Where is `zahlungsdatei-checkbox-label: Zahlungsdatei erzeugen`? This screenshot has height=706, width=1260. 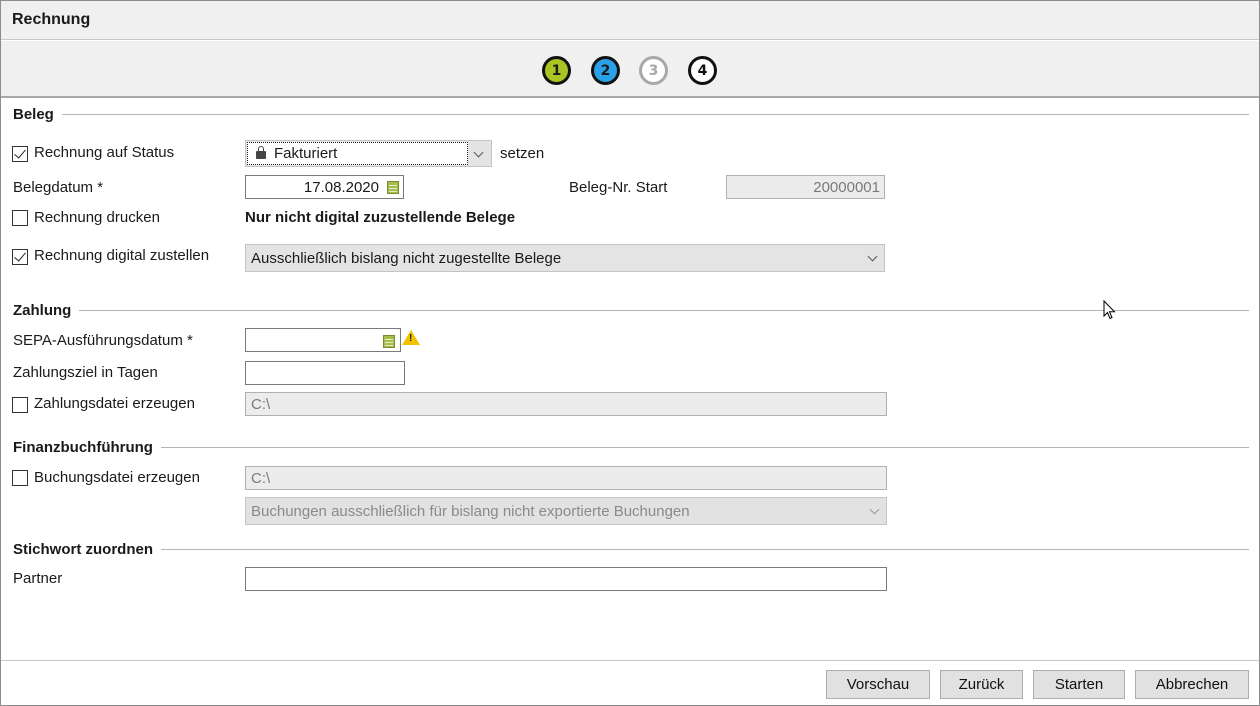
zahlungsdatei-checkbox-label: Zahlungsdatei erzeugen is located at coordinates (114, 403).